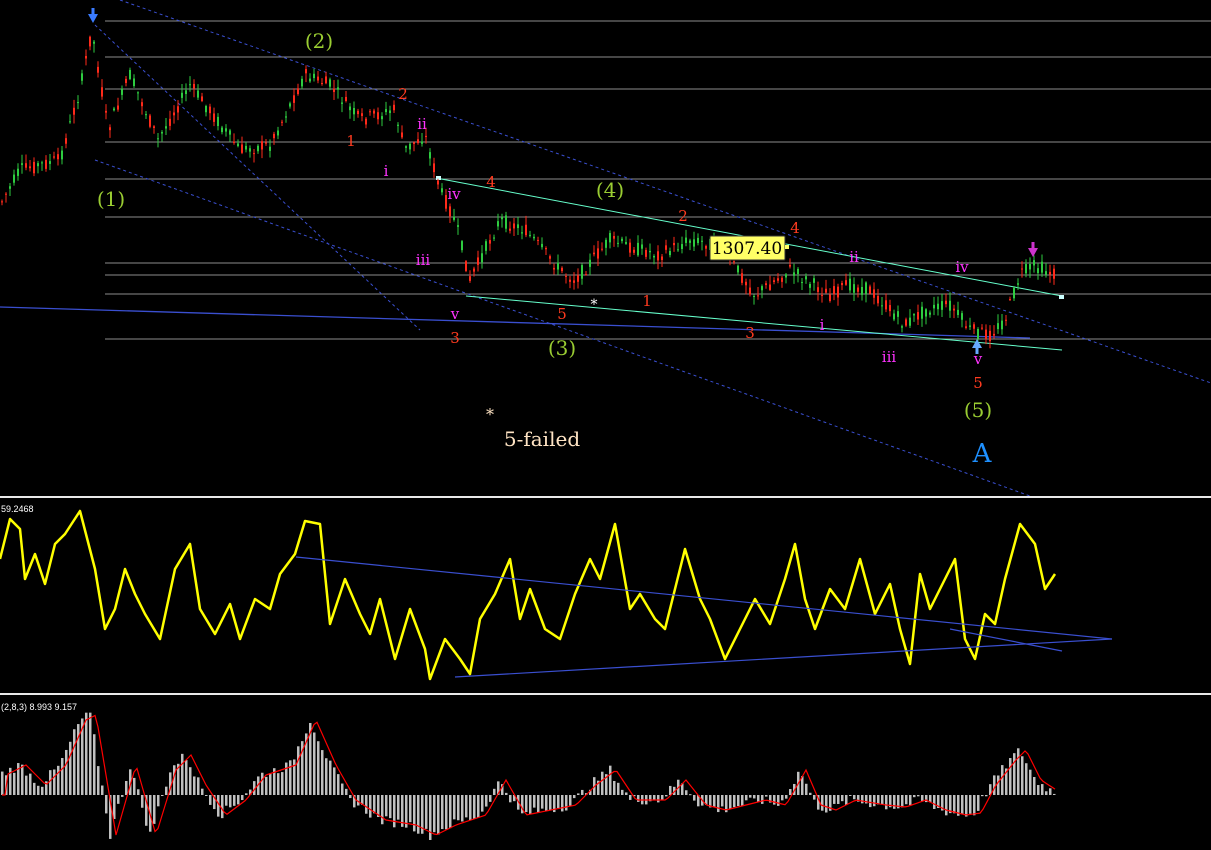  I want to click on histogram-value-label: (2,8,3) 8.993 9.157, so click(39, 707).